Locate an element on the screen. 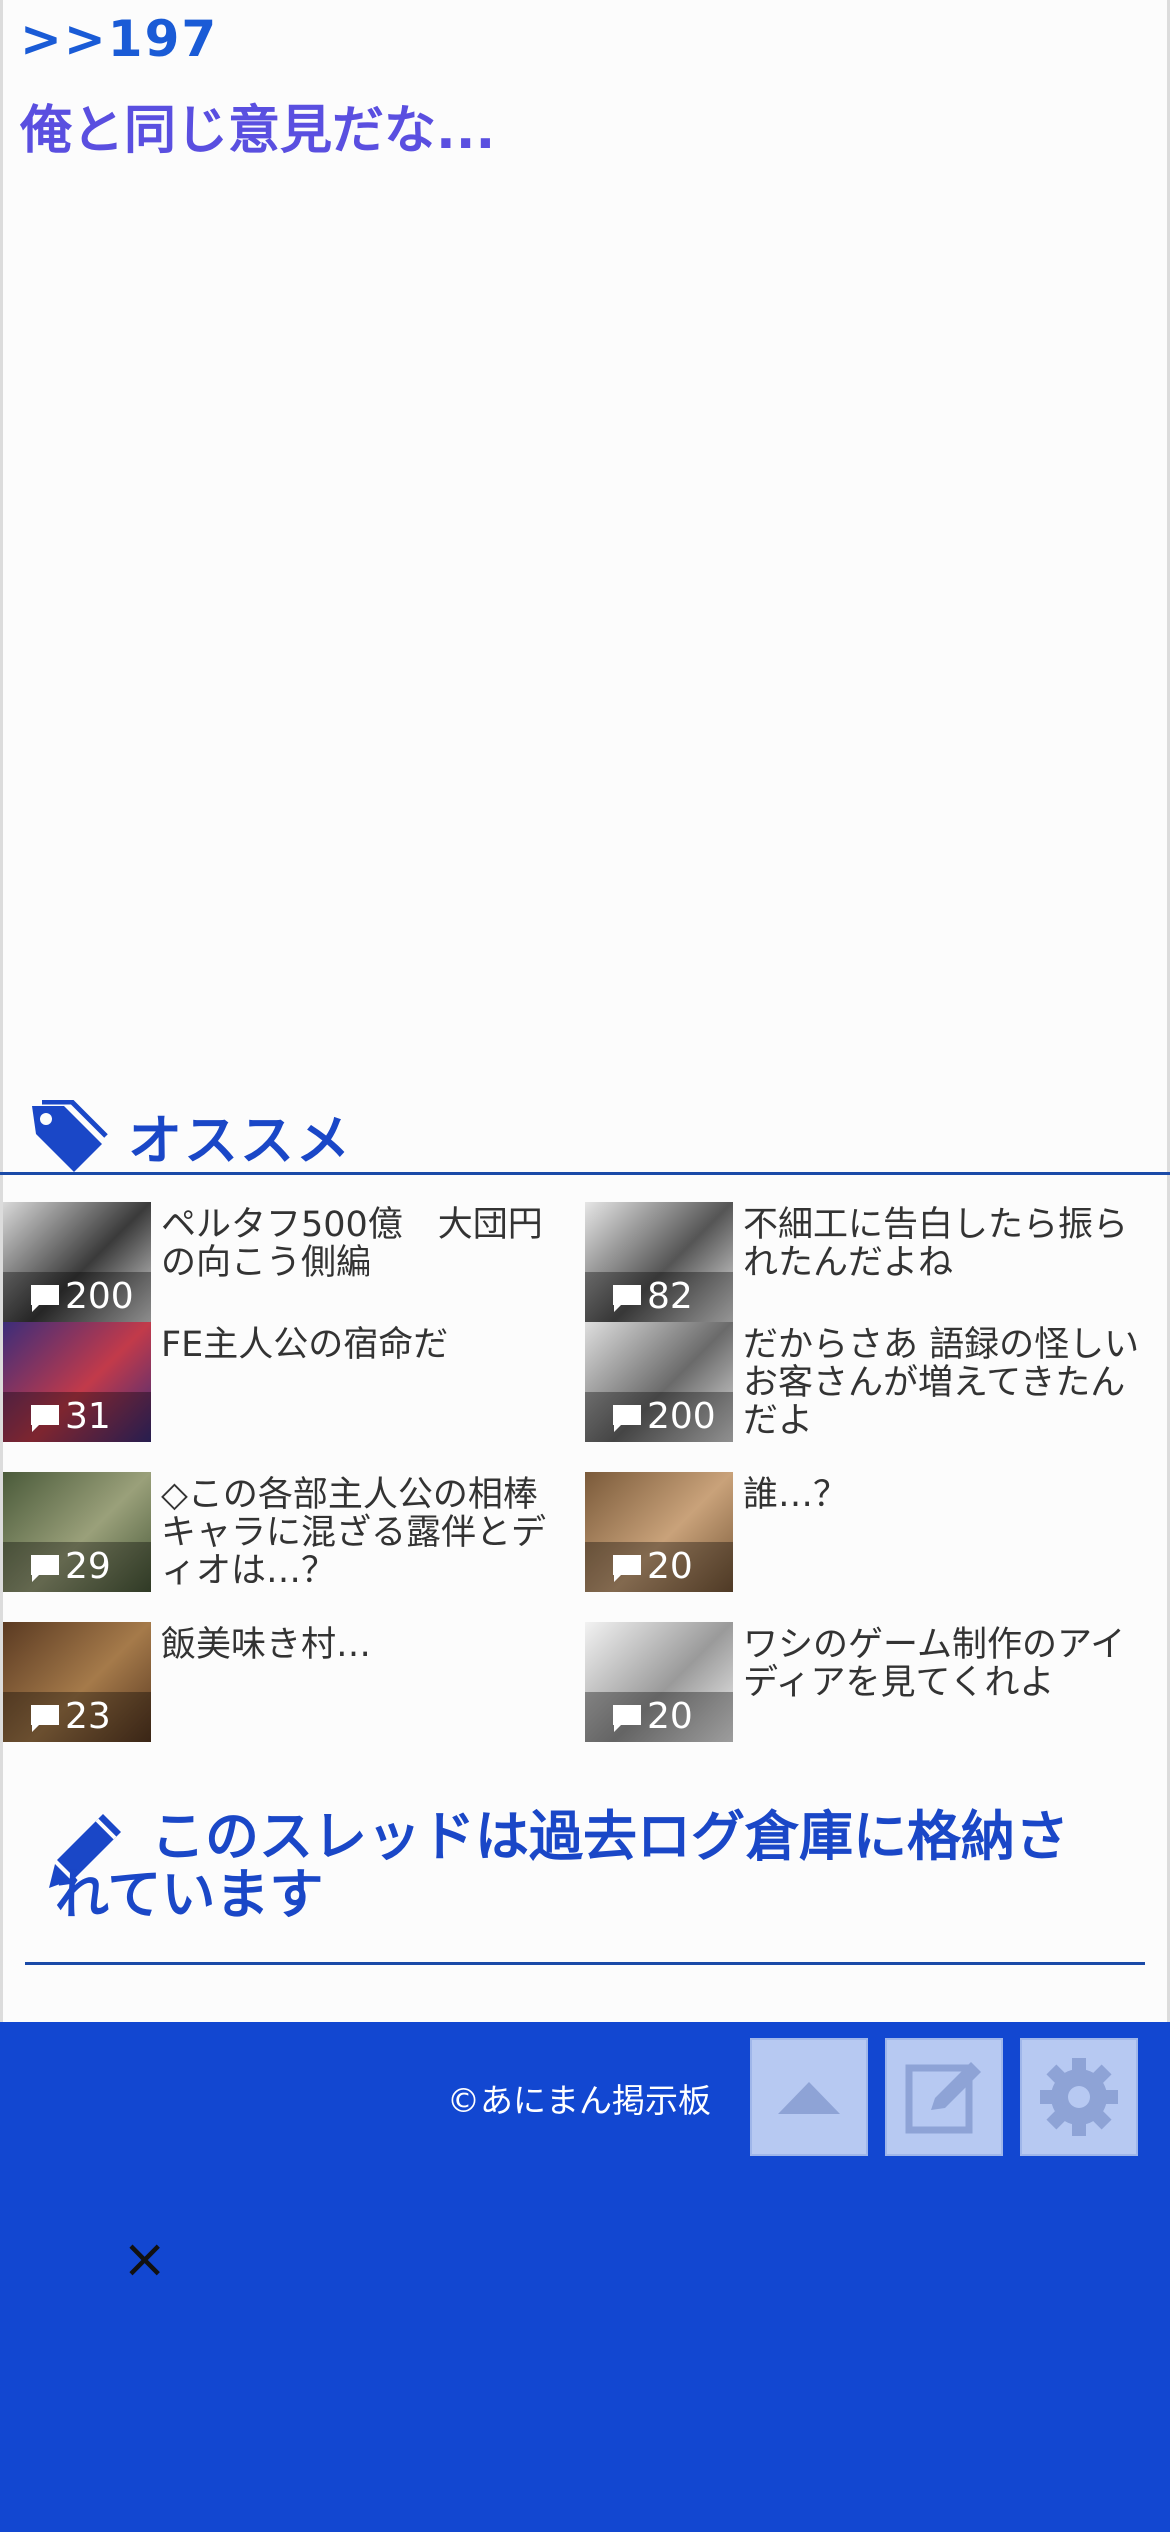 The height and width of the screenshot is (2532, 1170). recommend-item: 200 ペルタフ500億 大団円の向こう側編 is located at coordinates (292, 1264).